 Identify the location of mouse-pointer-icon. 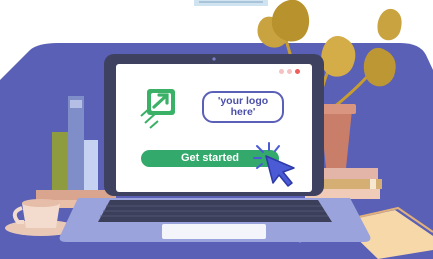
(274, 164).